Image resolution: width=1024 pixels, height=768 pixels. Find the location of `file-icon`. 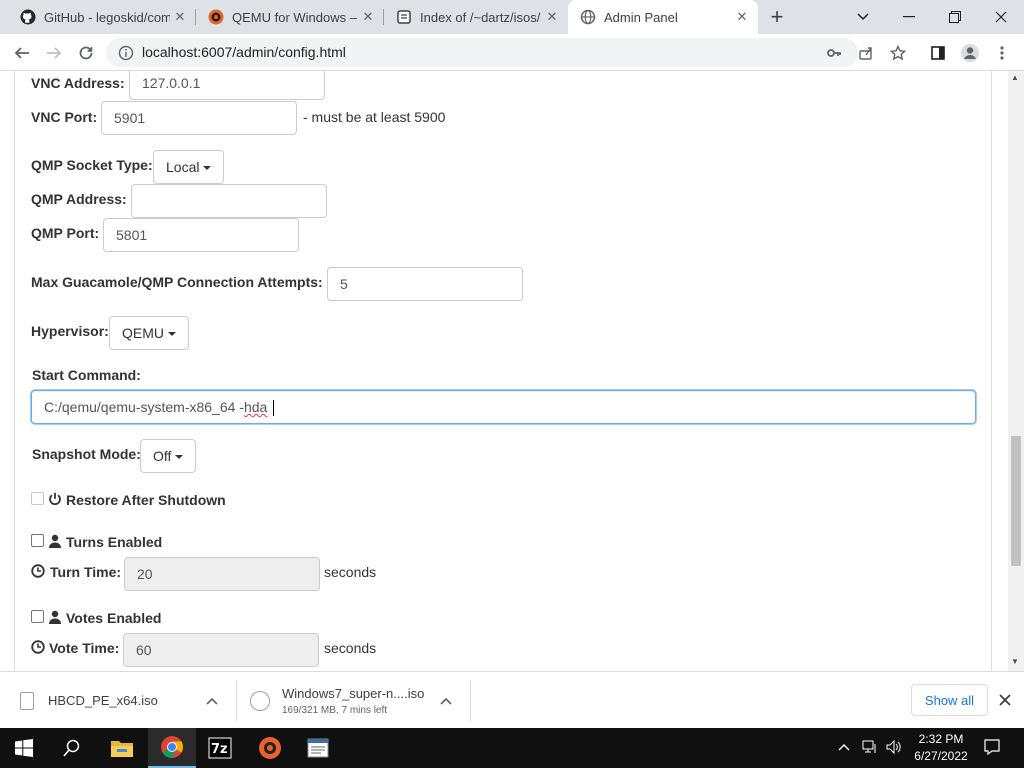

file-icon is located at coordinates (27, 700).